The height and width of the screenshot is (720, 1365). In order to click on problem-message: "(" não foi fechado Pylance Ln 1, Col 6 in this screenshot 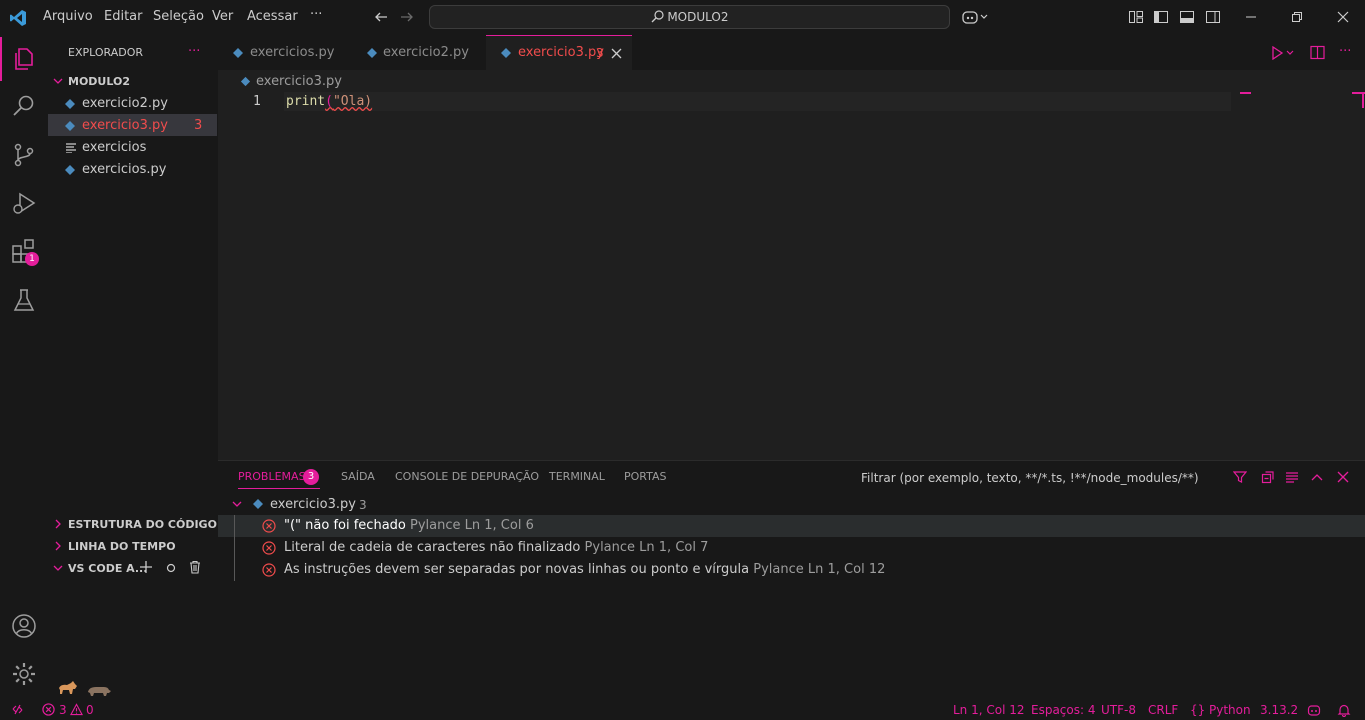, I will do `click(409, 525)`.